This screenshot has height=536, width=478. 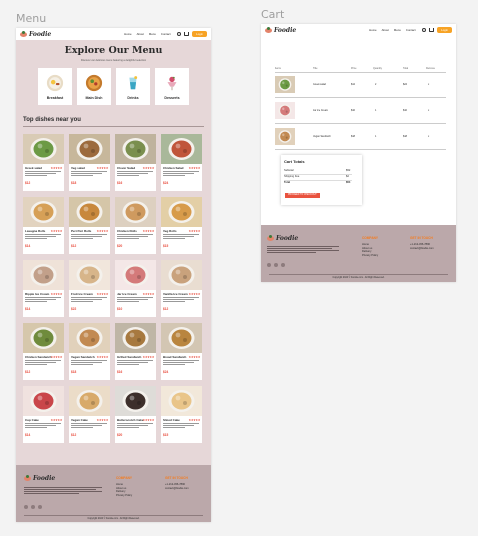 I want to click on cart-item-title: Greek salad, so click(x=319, y=84).